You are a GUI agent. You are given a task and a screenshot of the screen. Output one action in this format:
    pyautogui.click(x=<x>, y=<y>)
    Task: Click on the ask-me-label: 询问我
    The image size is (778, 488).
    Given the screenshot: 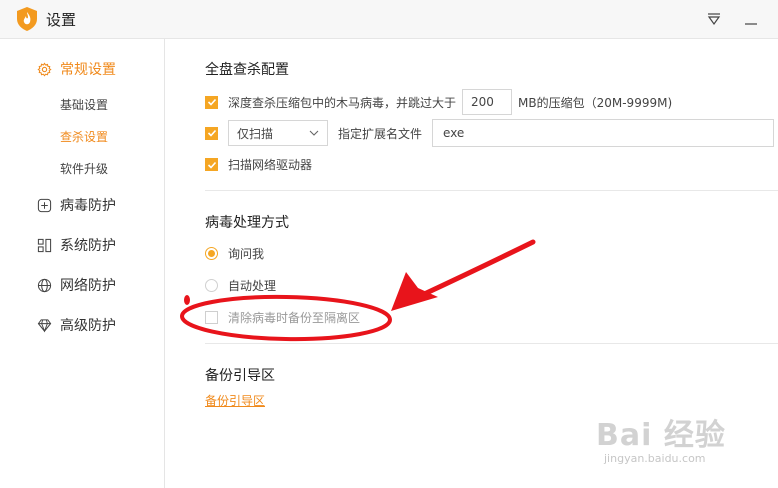 What is the action you would take?
    pyautogui.click(x=246, y=254)
    